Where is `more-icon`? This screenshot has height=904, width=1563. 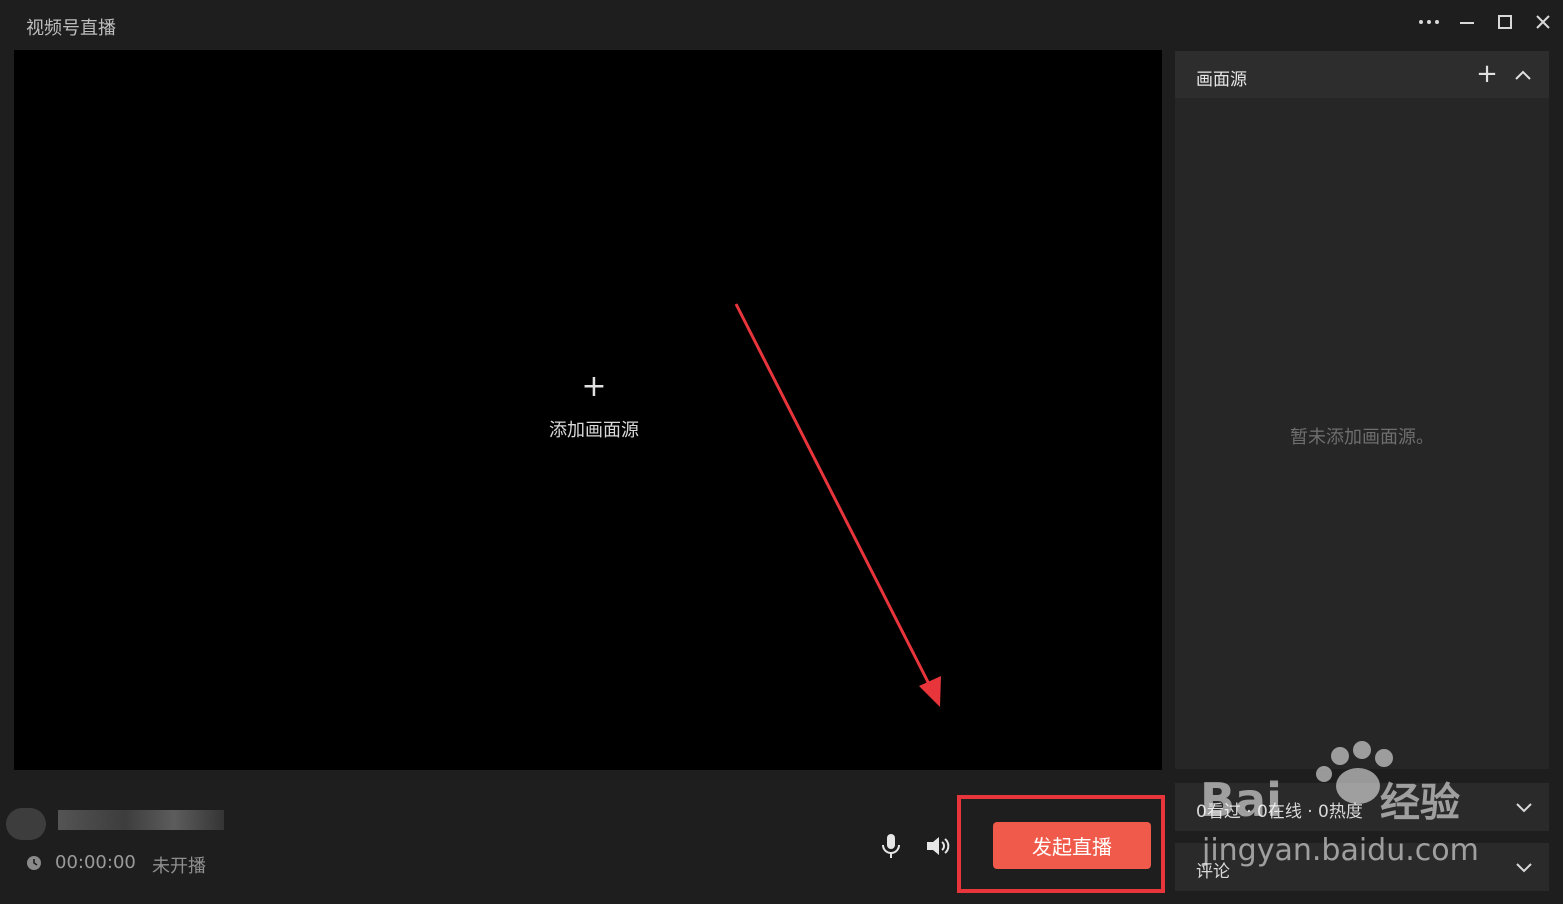
more-icon is located at coordinates (1429, 22).